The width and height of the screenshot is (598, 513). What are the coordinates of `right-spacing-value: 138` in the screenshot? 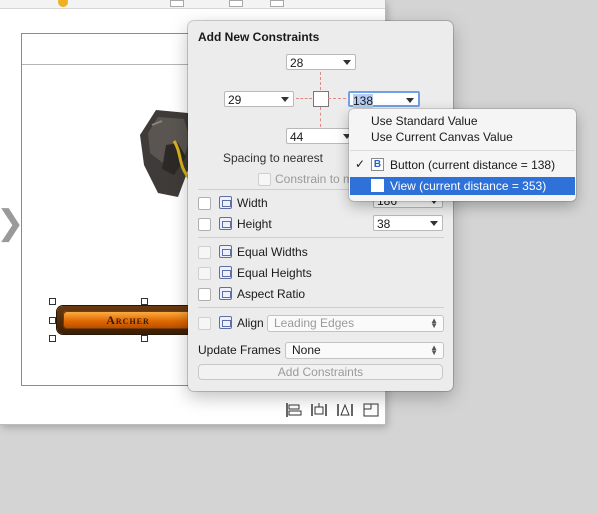 It's located at (363, 101).